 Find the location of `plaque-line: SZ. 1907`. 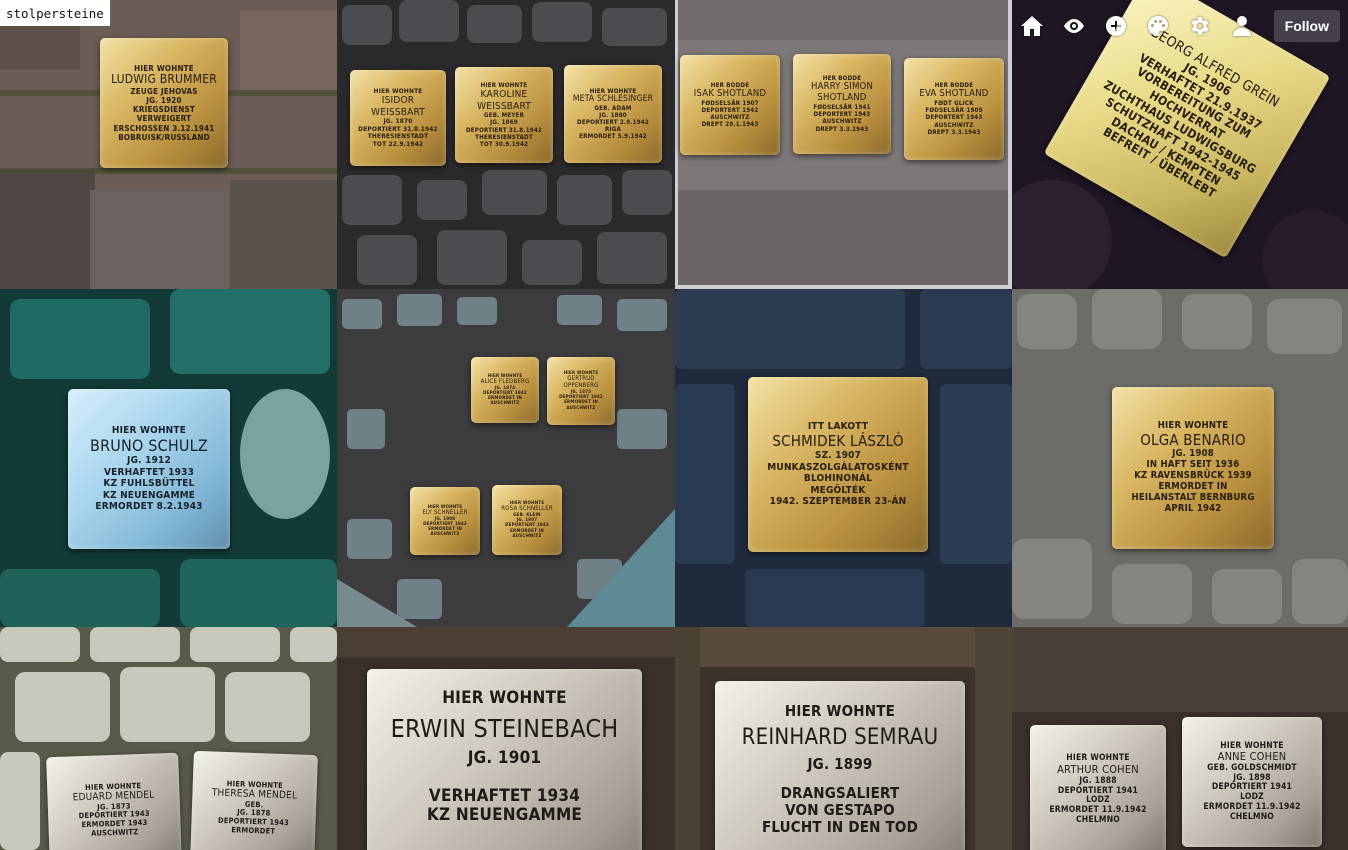

plaque-line: SZ. 1907 is located at coordinates (838, 456).